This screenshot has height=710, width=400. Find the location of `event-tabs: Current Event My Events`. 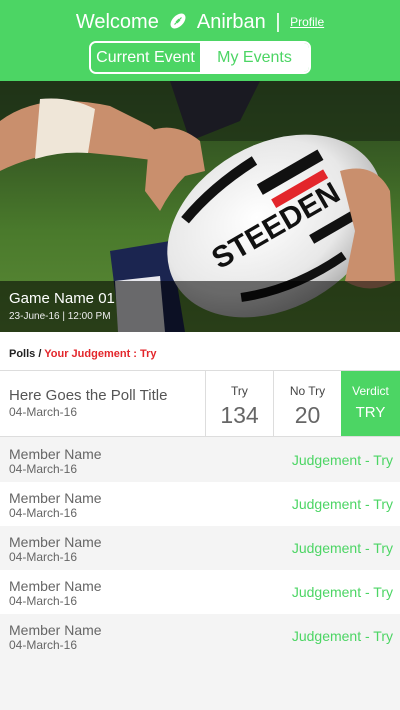

event-tabs: Current Event My Events is located at coordinates (200, 57).